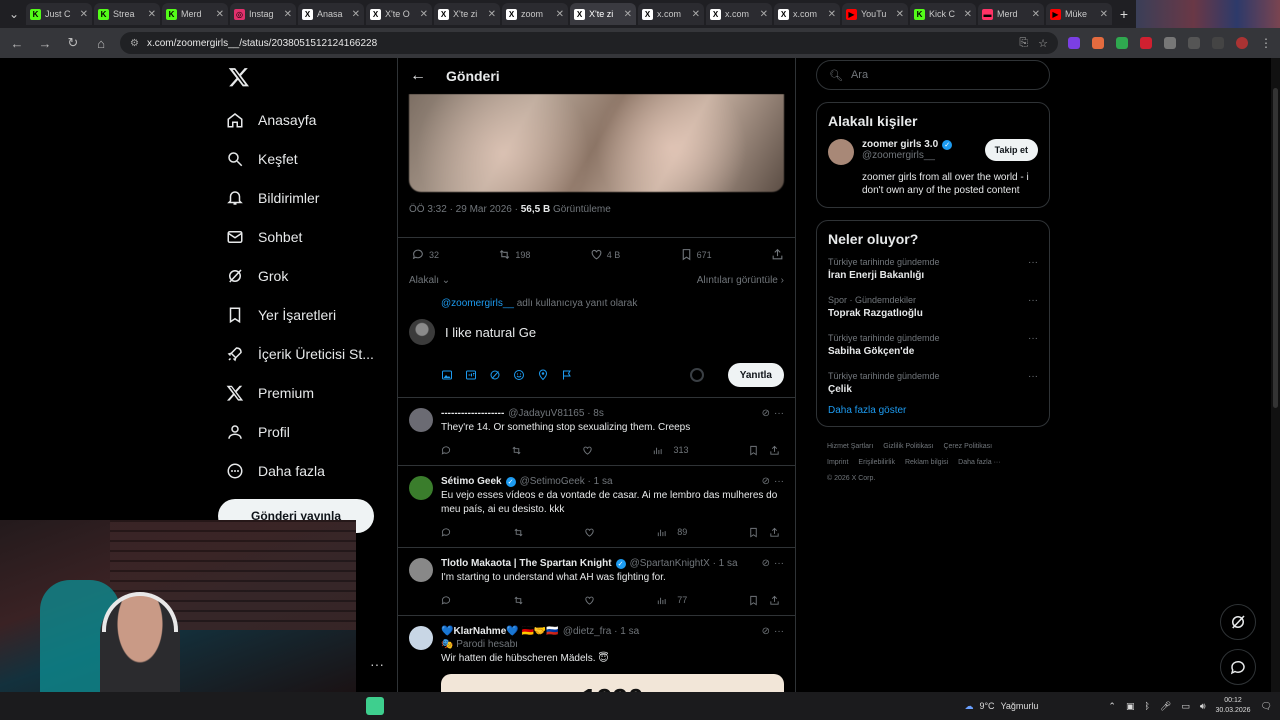 This screenshot has width=1280, height=720. Describe the element at coordinates (514, 254) in the screenshot. I see `repost-action: 198` at that location.